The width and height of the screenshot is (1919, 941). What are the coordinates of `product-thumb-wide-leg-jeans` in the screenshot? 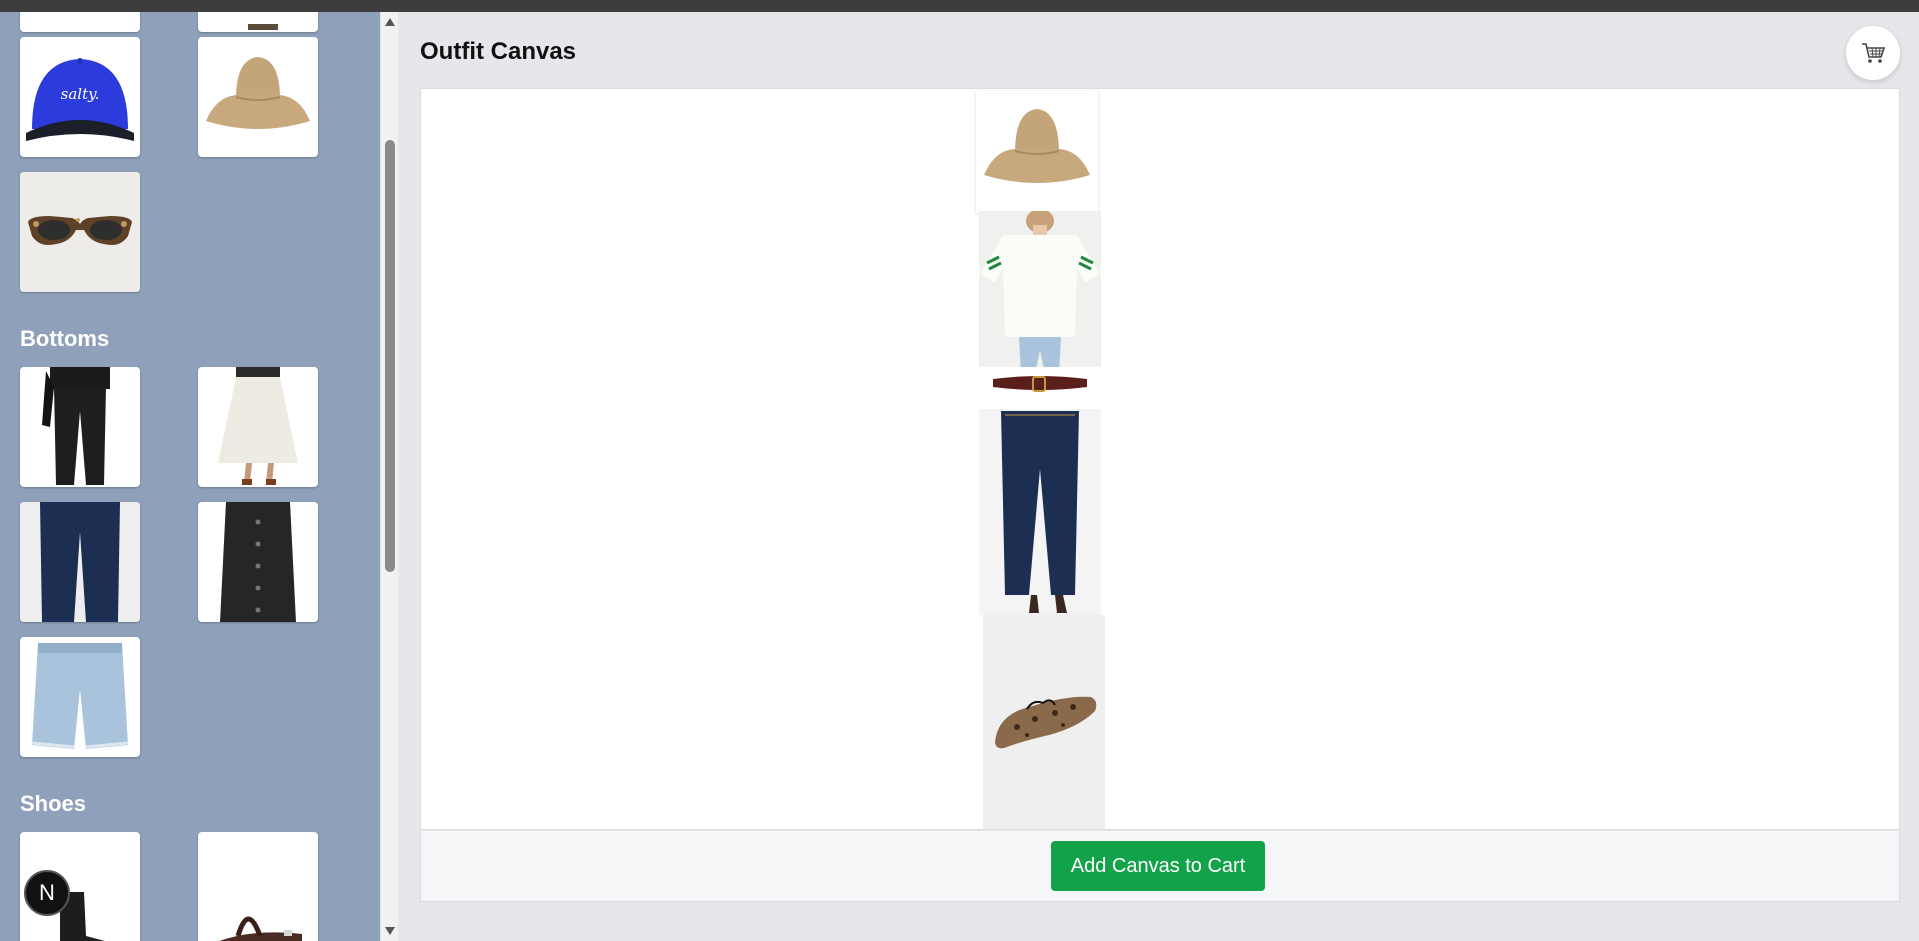 It's located at (80, 562).